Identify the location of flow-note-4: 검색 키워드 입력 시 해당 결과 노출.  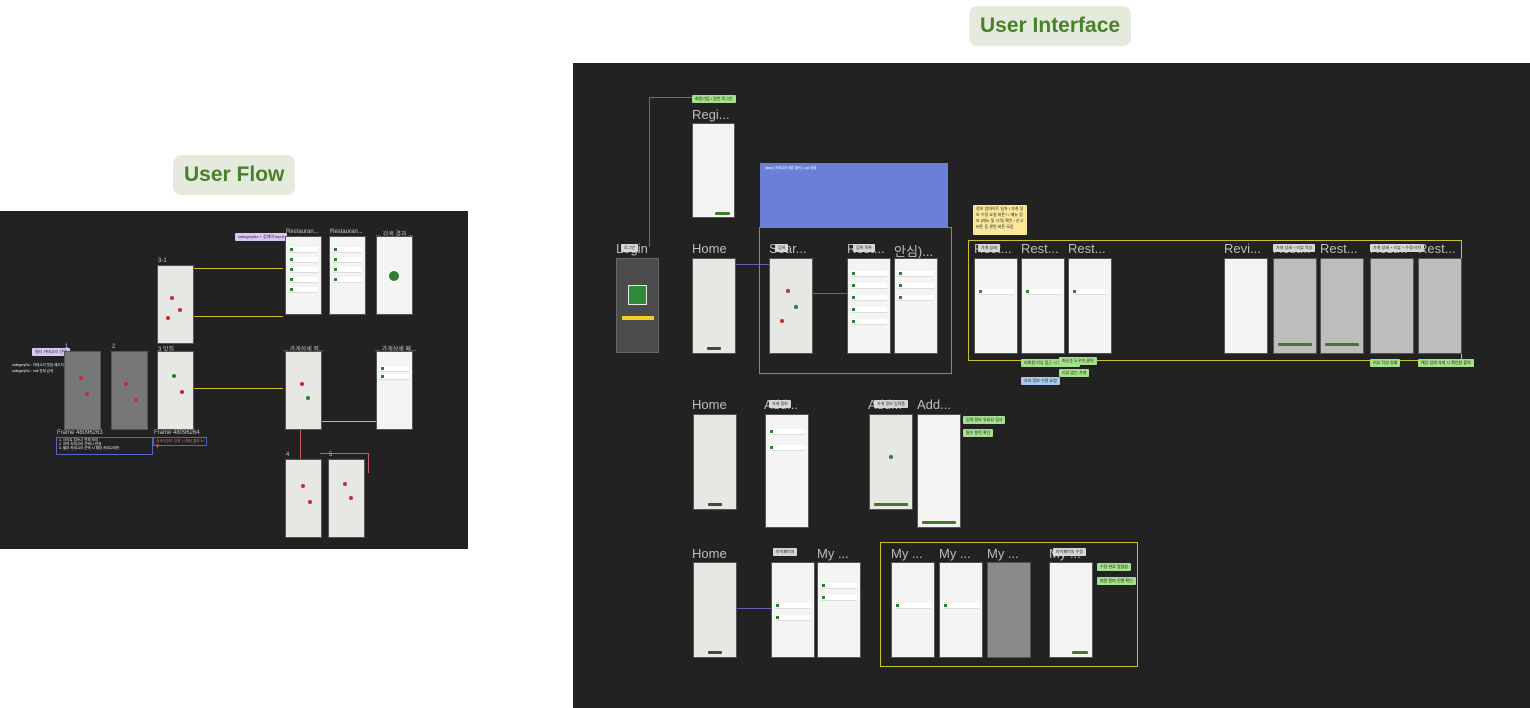
(180, 443).